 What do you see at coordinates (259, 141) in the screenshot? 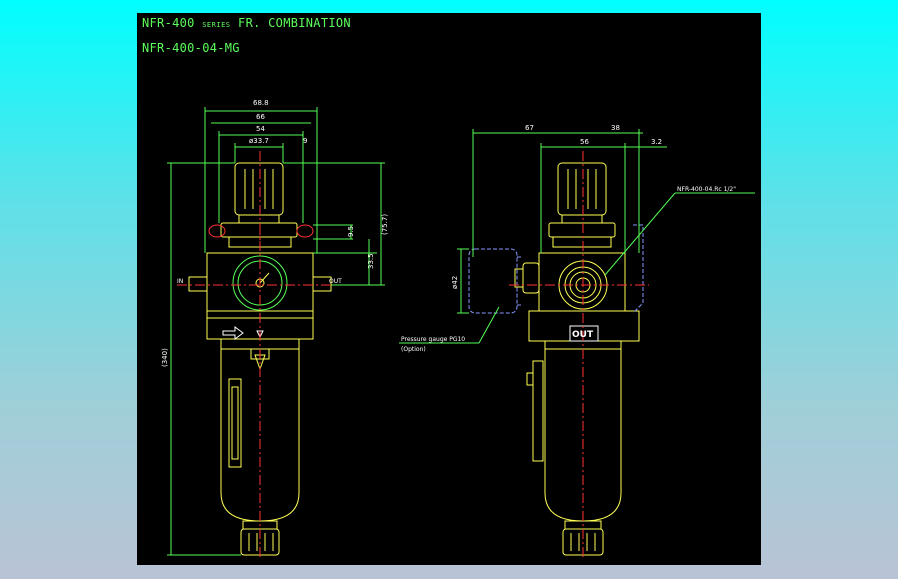
I see `dim-dia: ø33.7` at bounding box center [259, 141].